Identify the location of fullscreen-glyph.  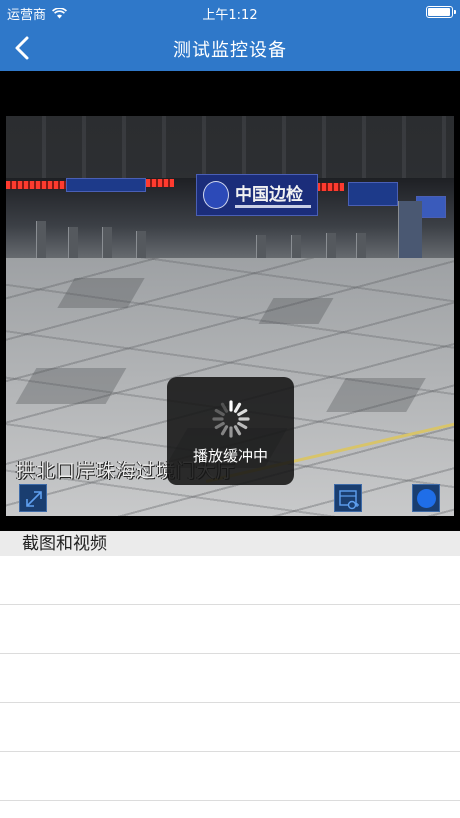
(34, 499).